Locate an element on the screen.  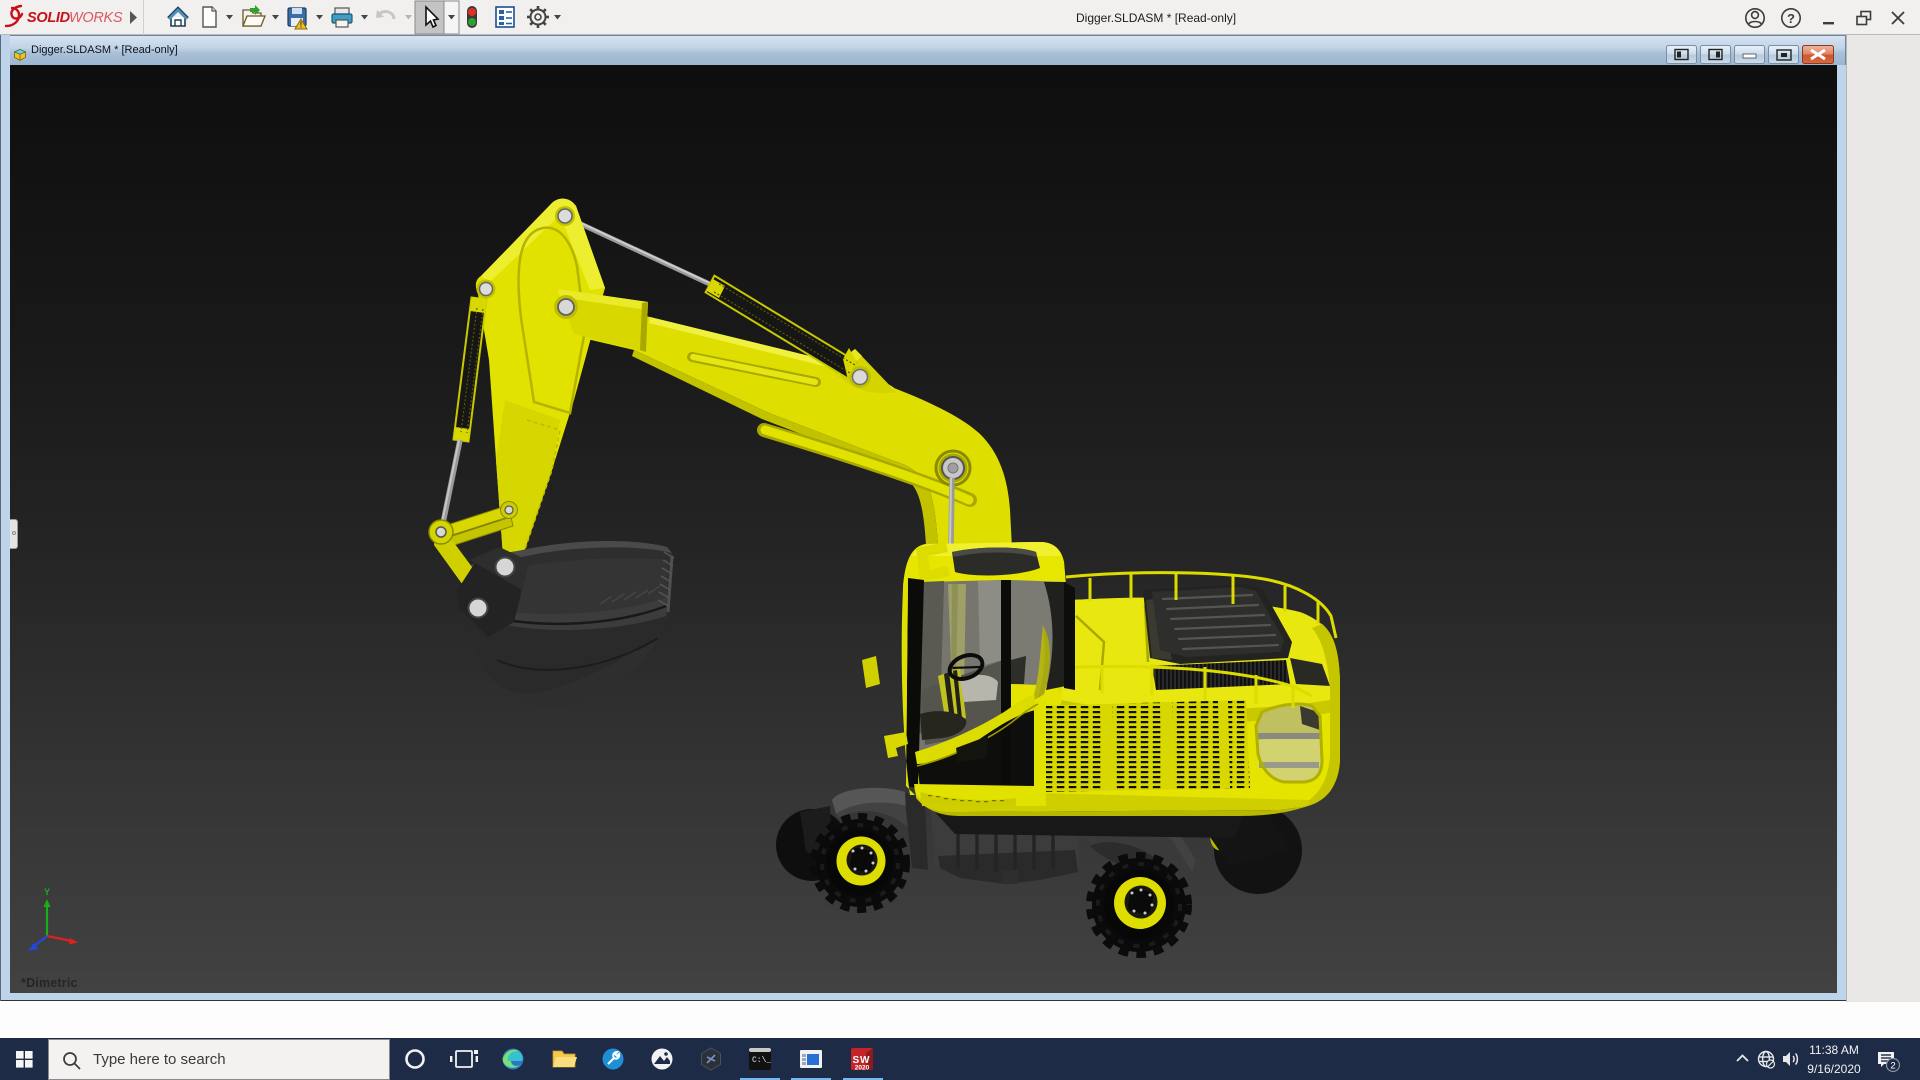
svg-text: 2020 is located at coordinates (862, 1068).